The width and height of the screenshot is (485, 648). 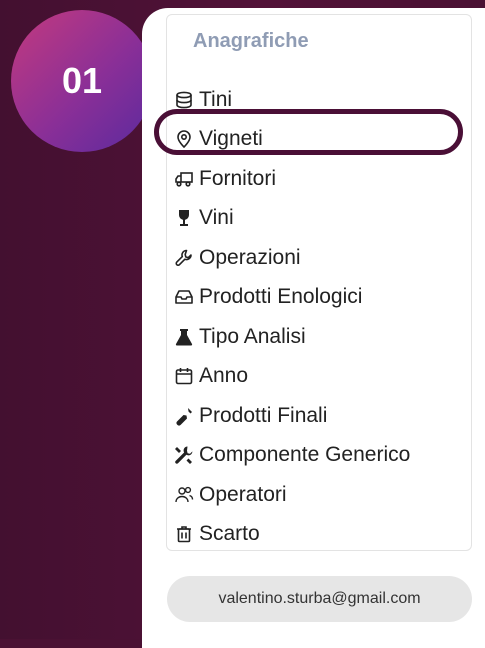 What do you see at coordinates (318, 100) in the screenshot?
I see `sidebar-item-tini: Tini` at bounding box center [318, 100].